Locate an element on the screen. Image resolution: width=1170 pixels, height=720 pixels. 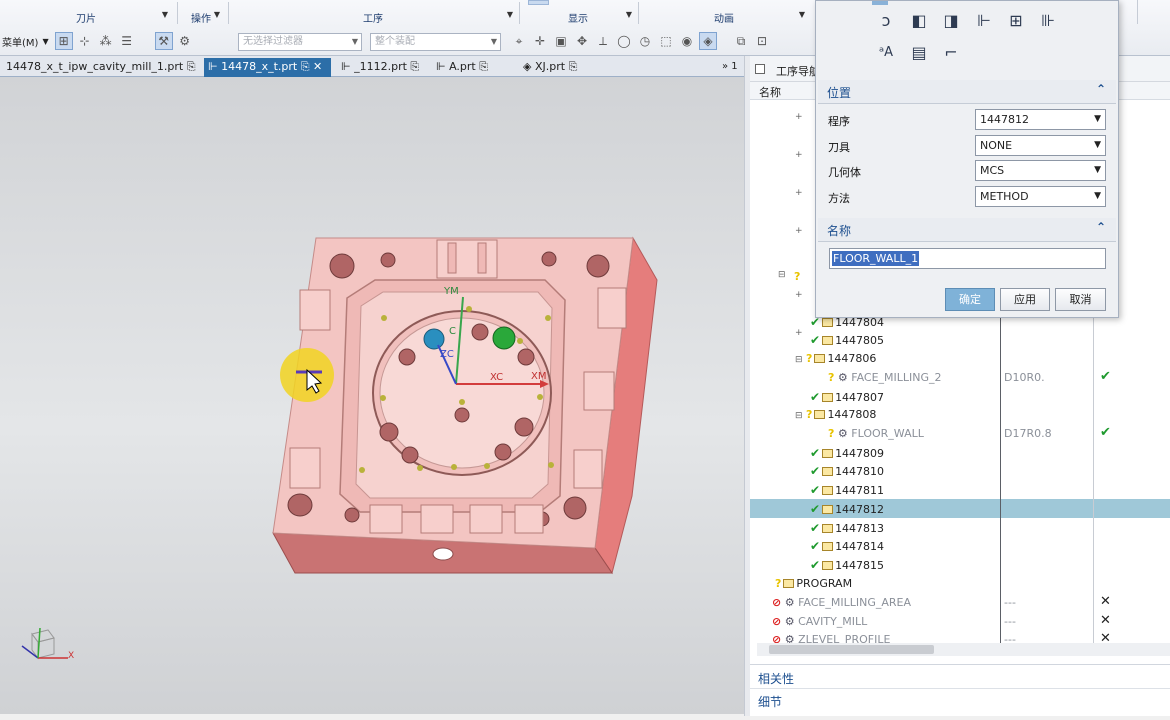
select-icon: ⊞ is located at coordinates (63, 41).